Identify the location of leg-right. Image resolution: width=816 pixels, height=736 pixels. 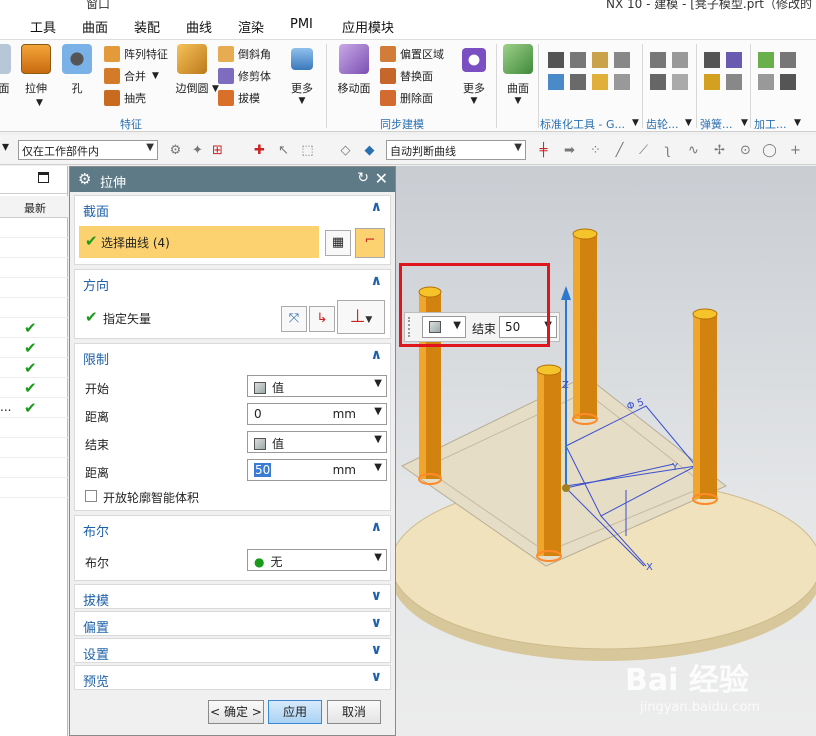
(705, 406).